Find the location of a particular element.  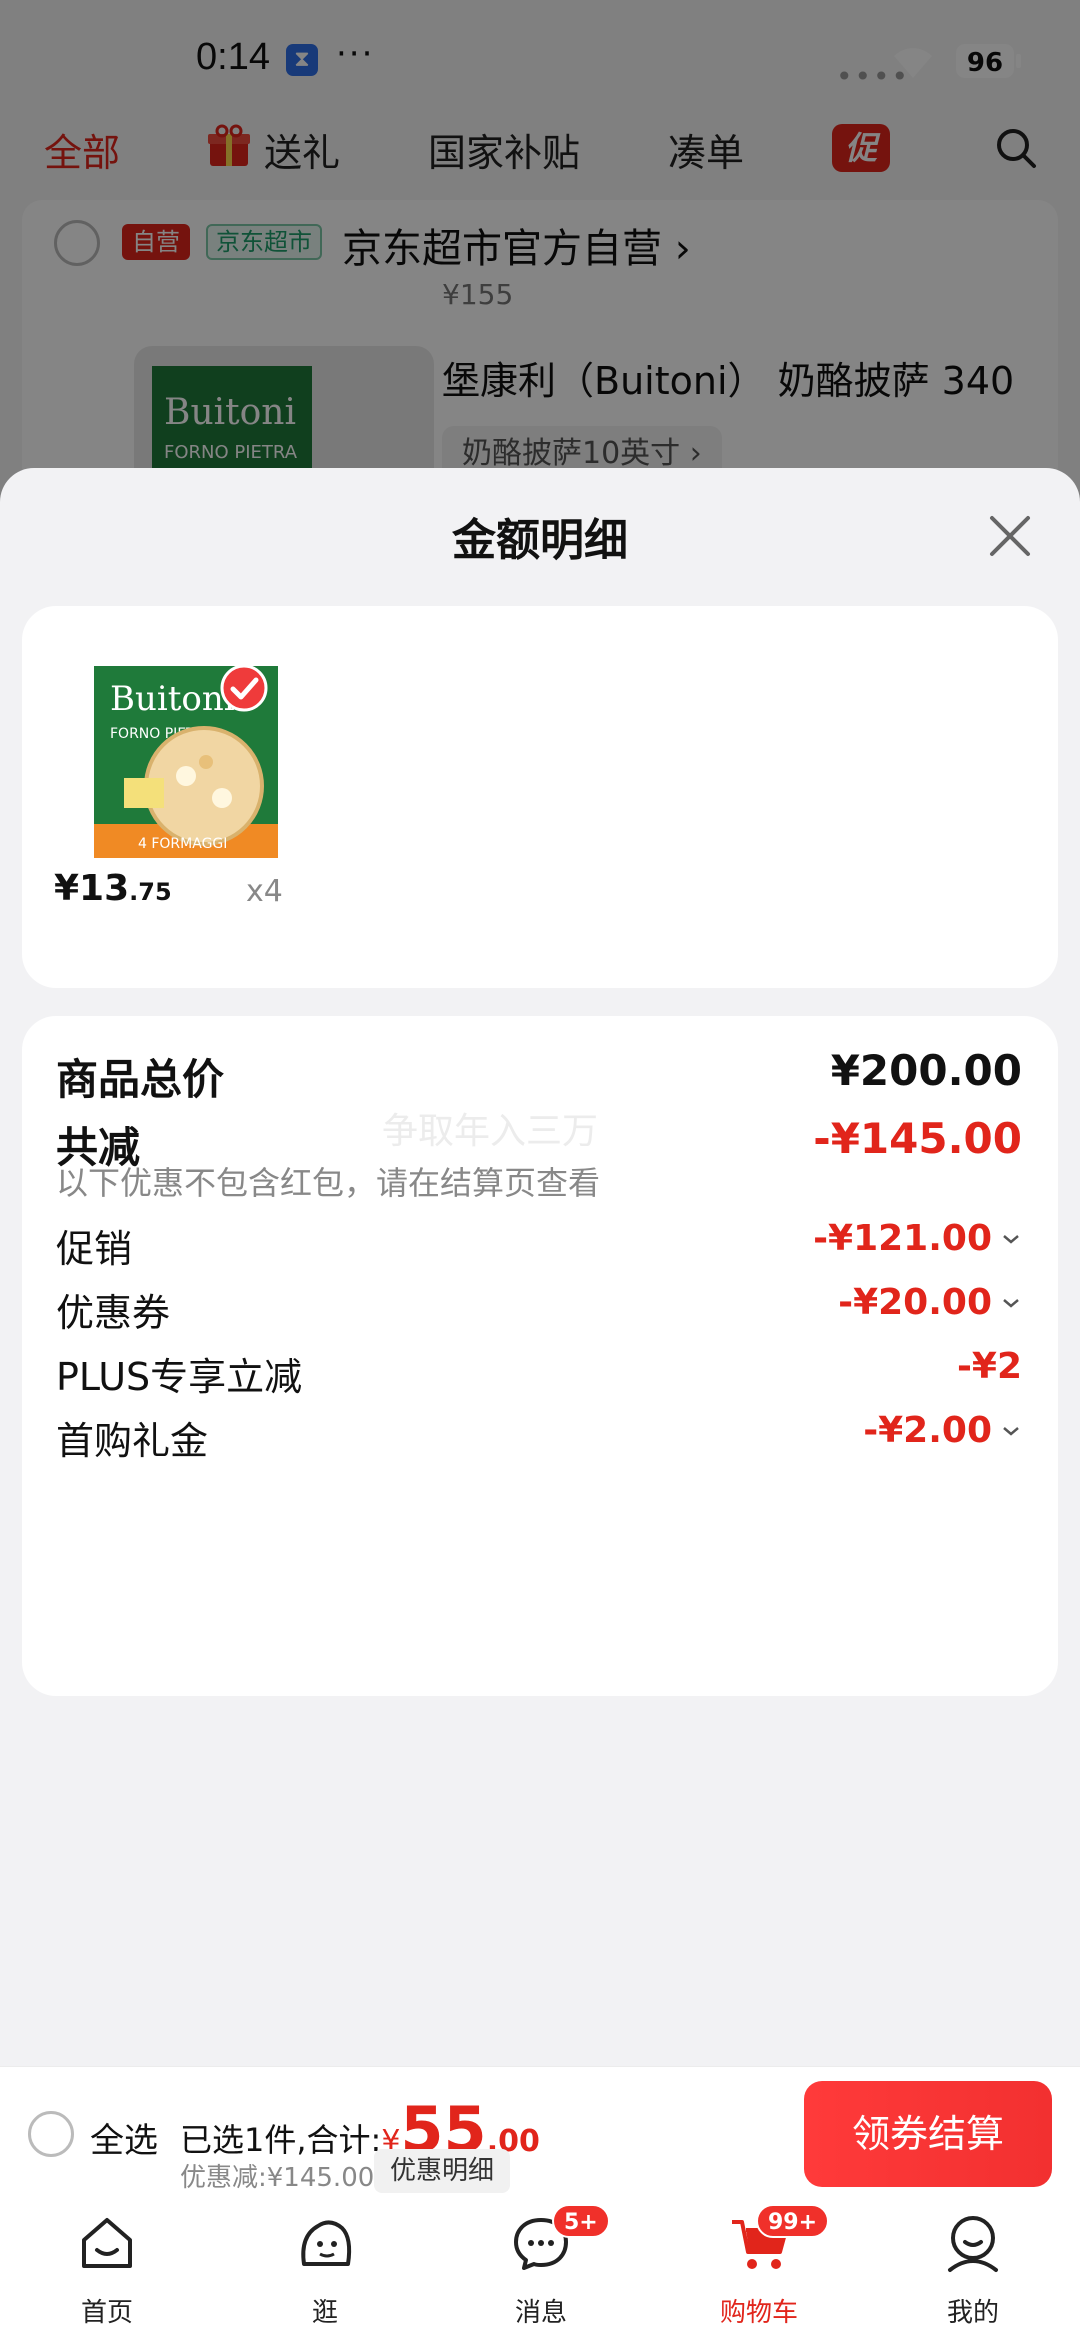

tab-browse: 逛 is located at coordinates (325, 2271).